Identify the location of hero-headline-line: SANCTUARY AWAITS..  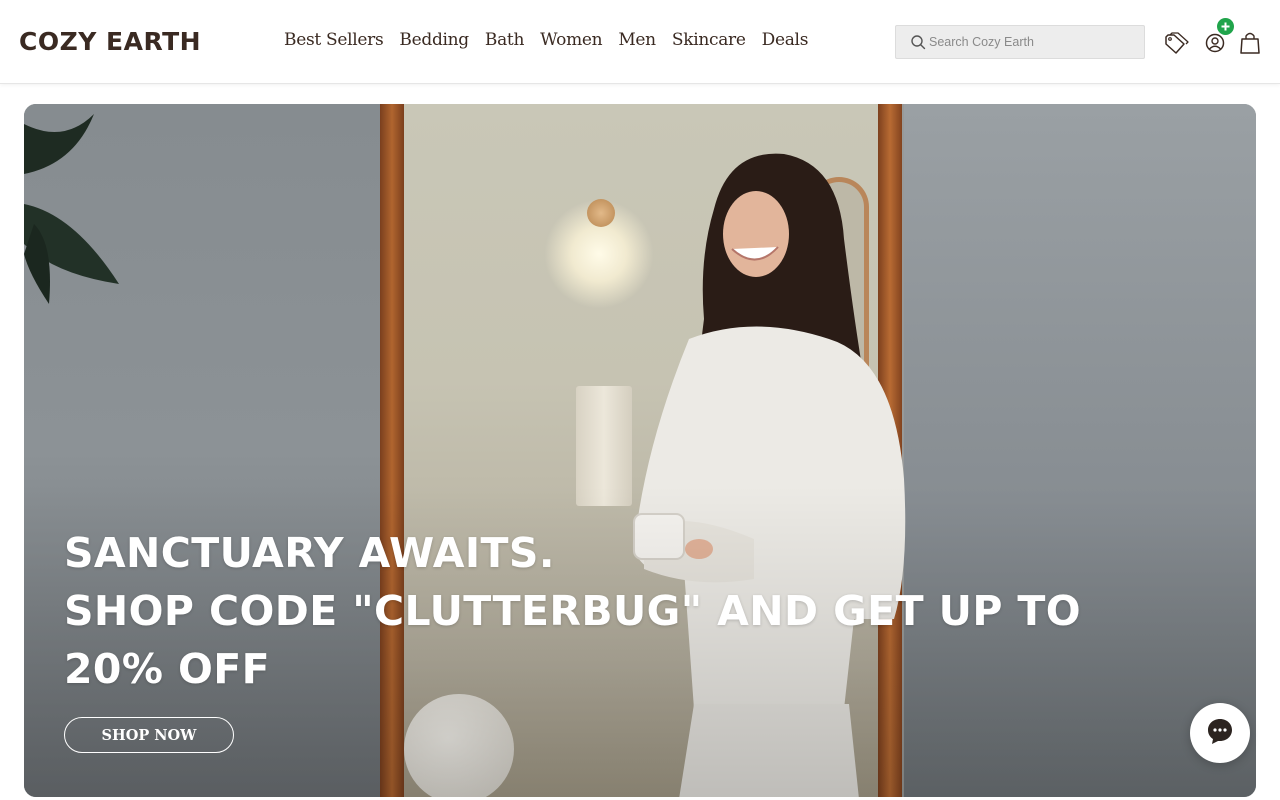
(309, 553).